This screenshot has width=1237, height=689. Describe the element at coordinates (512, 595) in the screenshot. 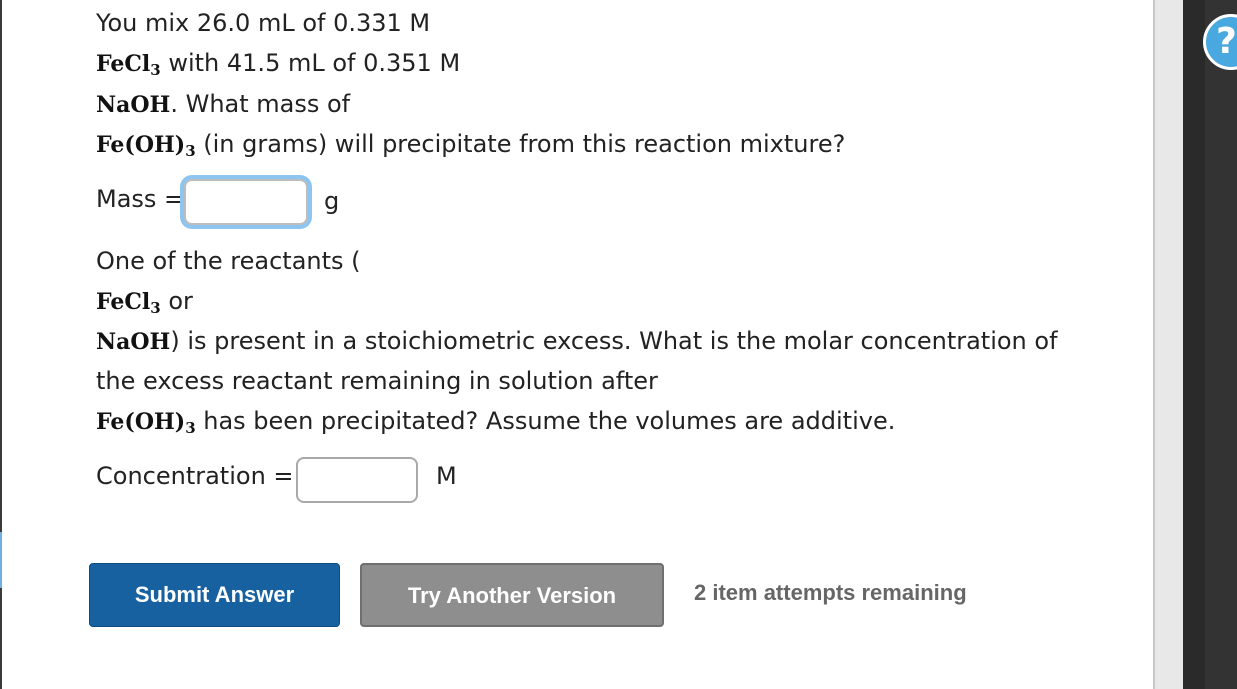

I see `try-another-version-button: Try Another Version` at that location.